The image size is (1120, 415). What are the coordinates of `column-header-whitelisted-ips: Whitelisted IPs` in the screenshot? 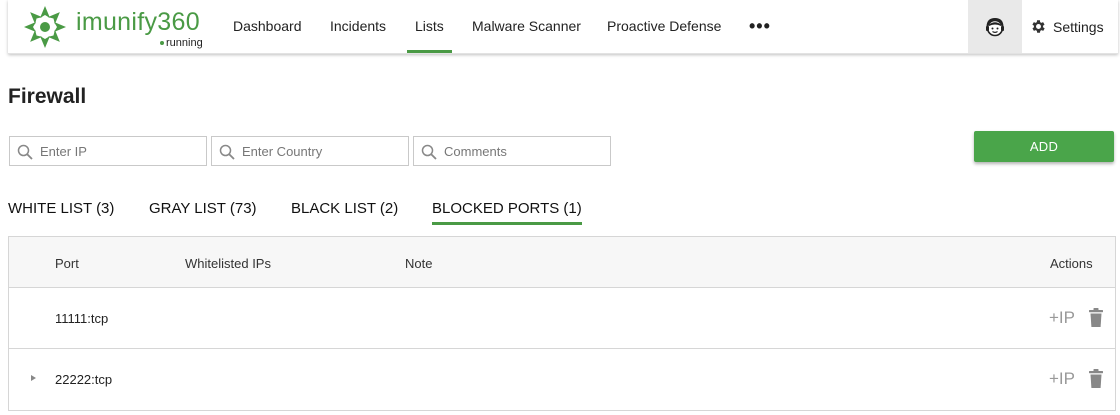 It's located at (228, 263).